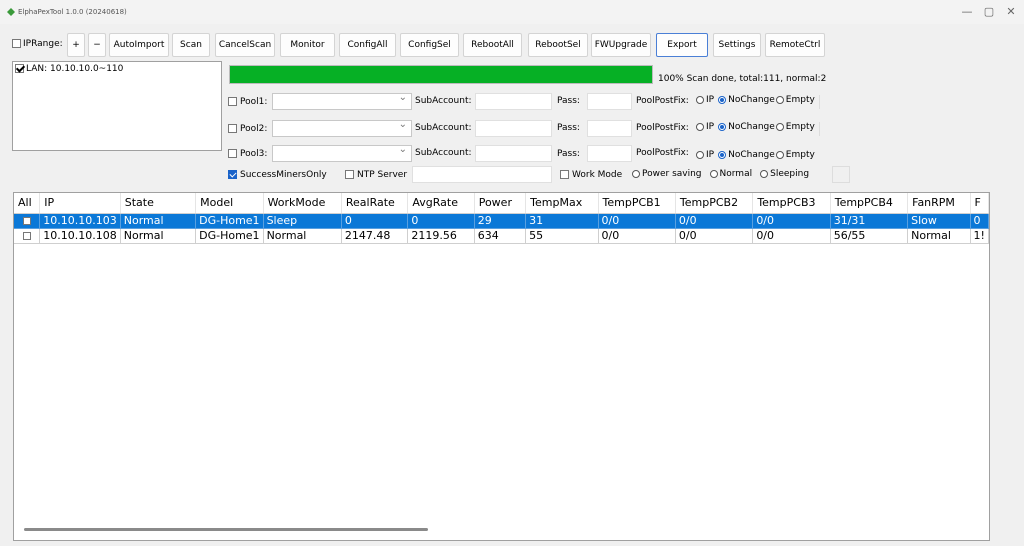 This screenshot has height=546, width=1024. I want to click on pool3-toggle: Pool3:, so click(247, 154).